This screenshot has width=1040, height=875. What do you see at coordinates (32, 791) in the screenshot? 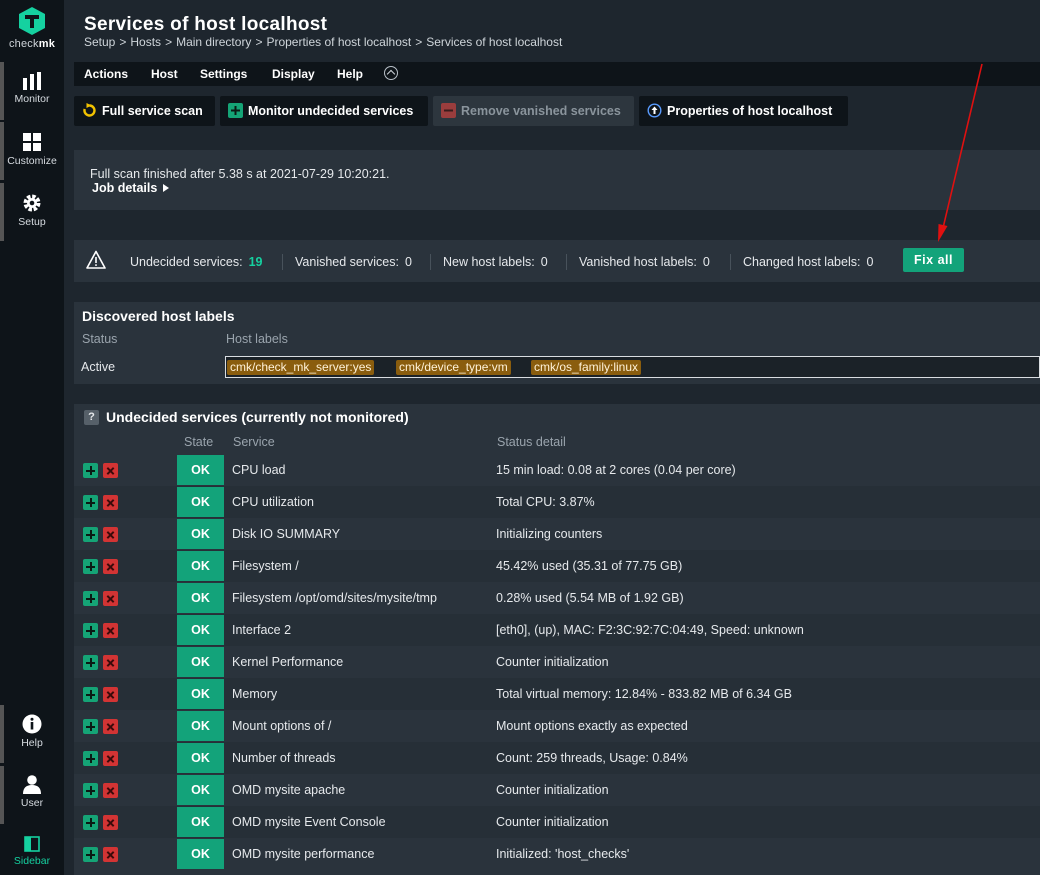
I see `nav-user: User` at bounding box center [32, 791].